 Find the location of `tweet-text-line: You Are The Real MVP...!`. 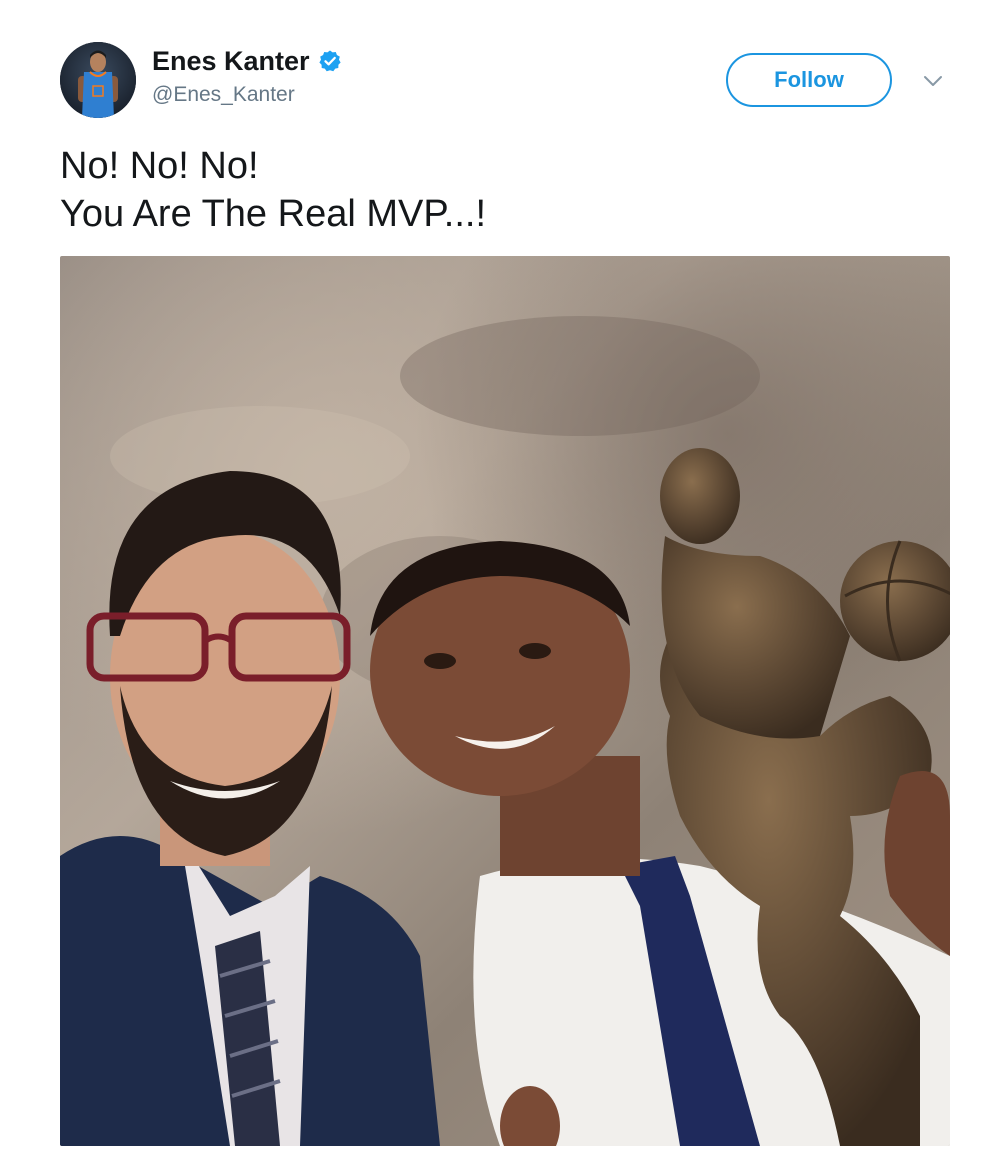

tweet-text-line: You Are The Real MVP...! is located at coordinates (273, 214).